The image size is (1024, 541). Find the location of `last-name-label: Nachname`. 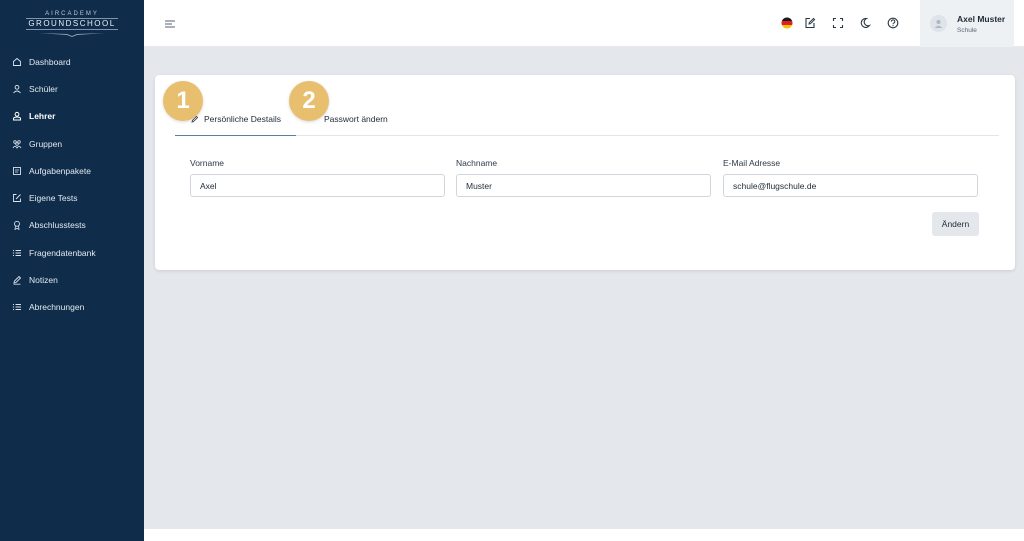

last-name-label: Nachname is located at coordinates (477, 163).